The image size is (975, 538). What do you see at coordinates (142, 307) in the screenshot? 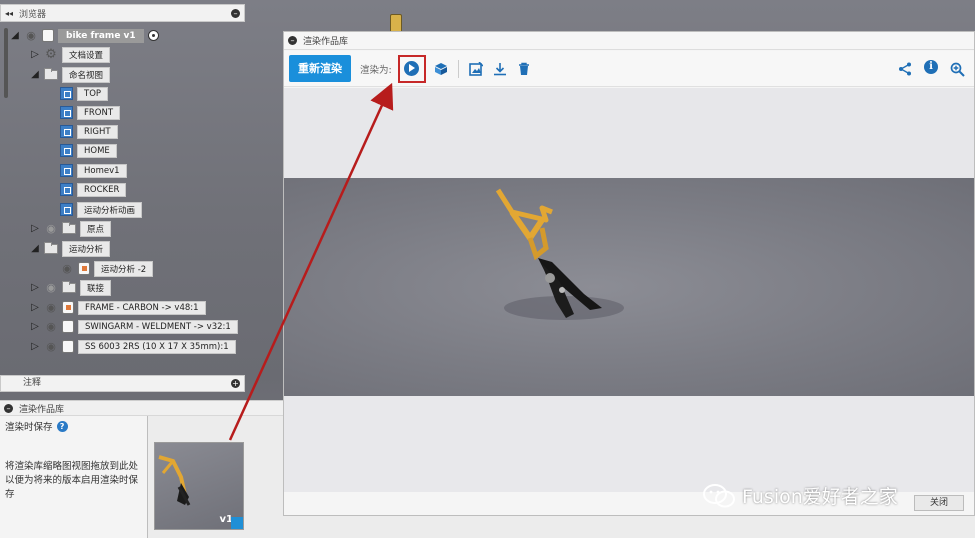
I see `tree-item-label: FRAME - CARBON -> v48:1` at bounding box center [142, 307].